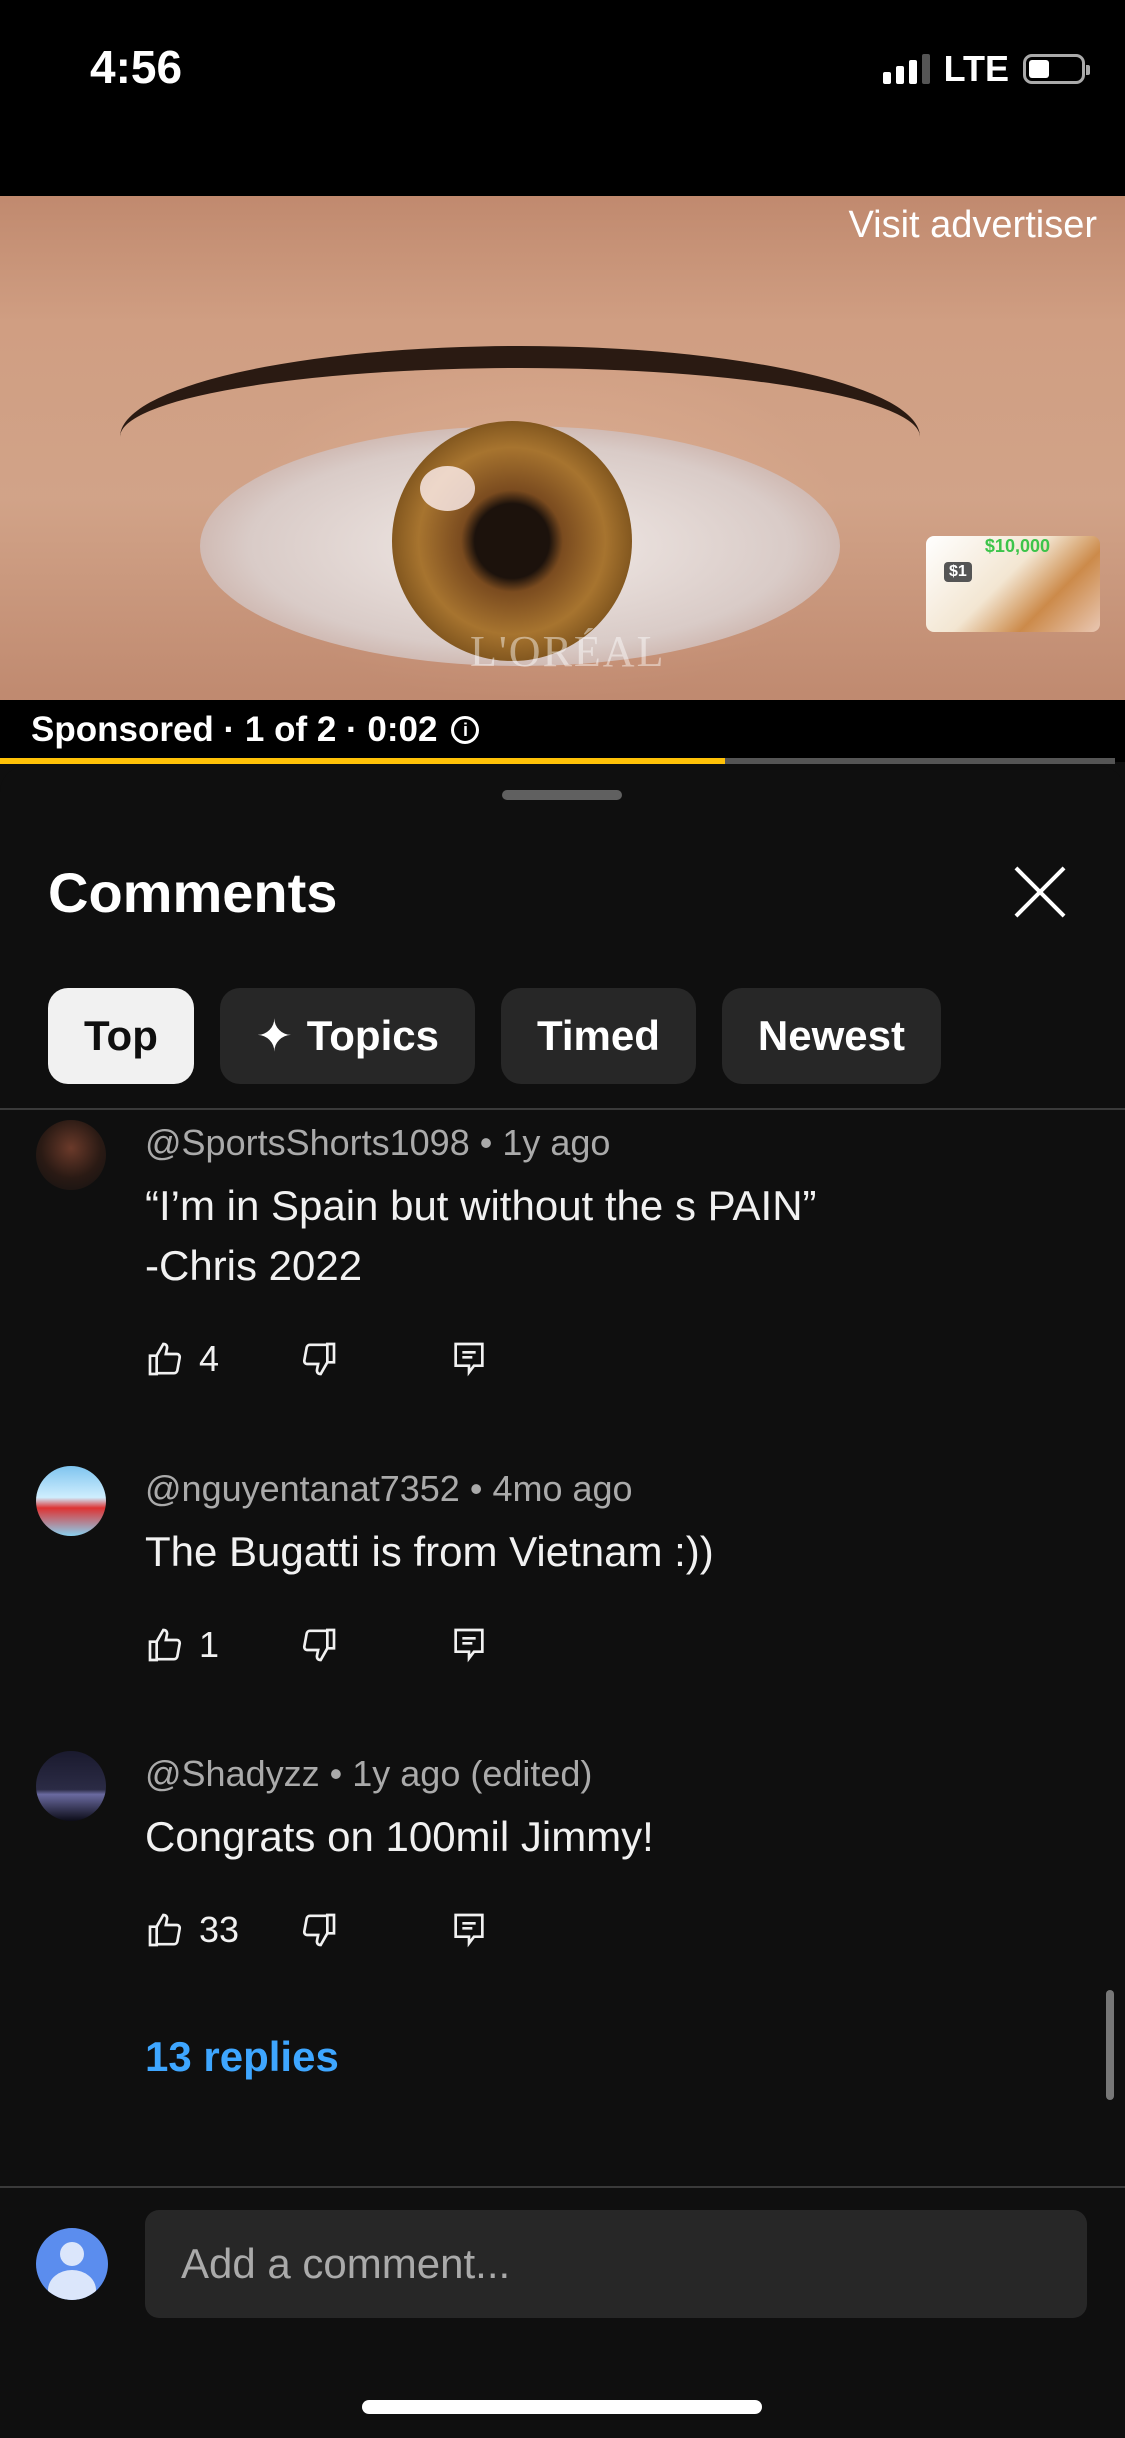 This screenshot has height=2438, width=1125. Describe the element at coordinates (562, 98) in the screenshot. I see `status-bar: 4:56 LTE` at that location.